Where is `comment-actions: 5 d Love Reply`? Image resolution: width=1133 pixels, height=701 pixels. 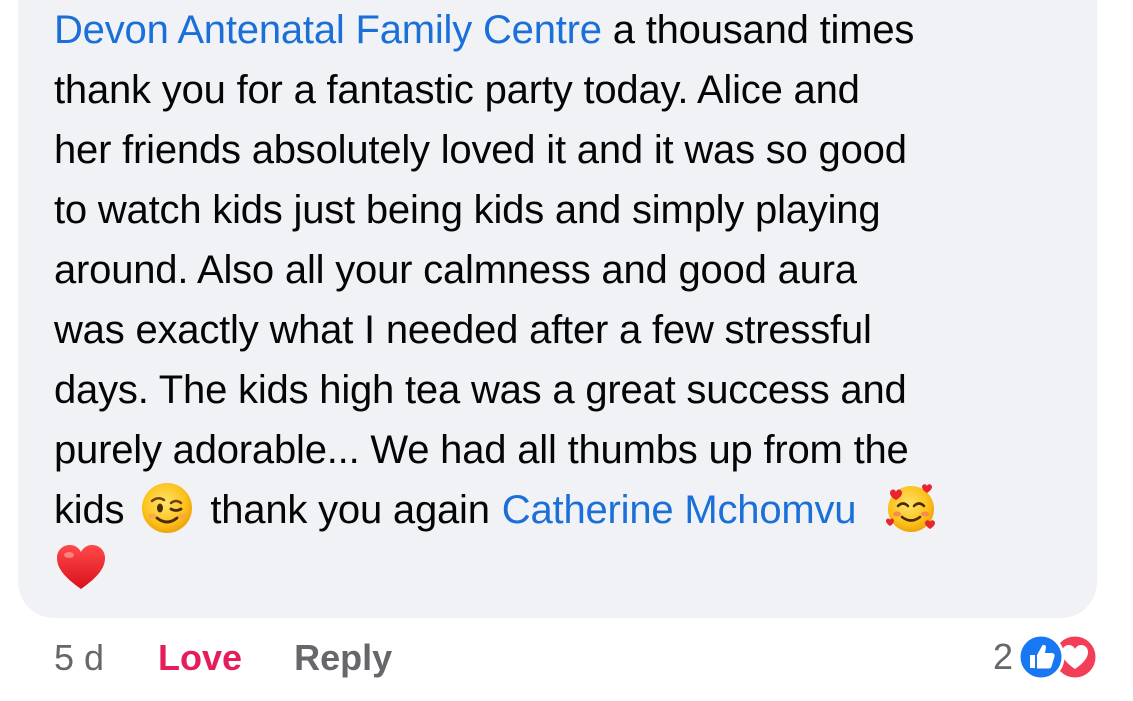 comment-actions: 5 d Love Reply is located at coordinates (223, 658).